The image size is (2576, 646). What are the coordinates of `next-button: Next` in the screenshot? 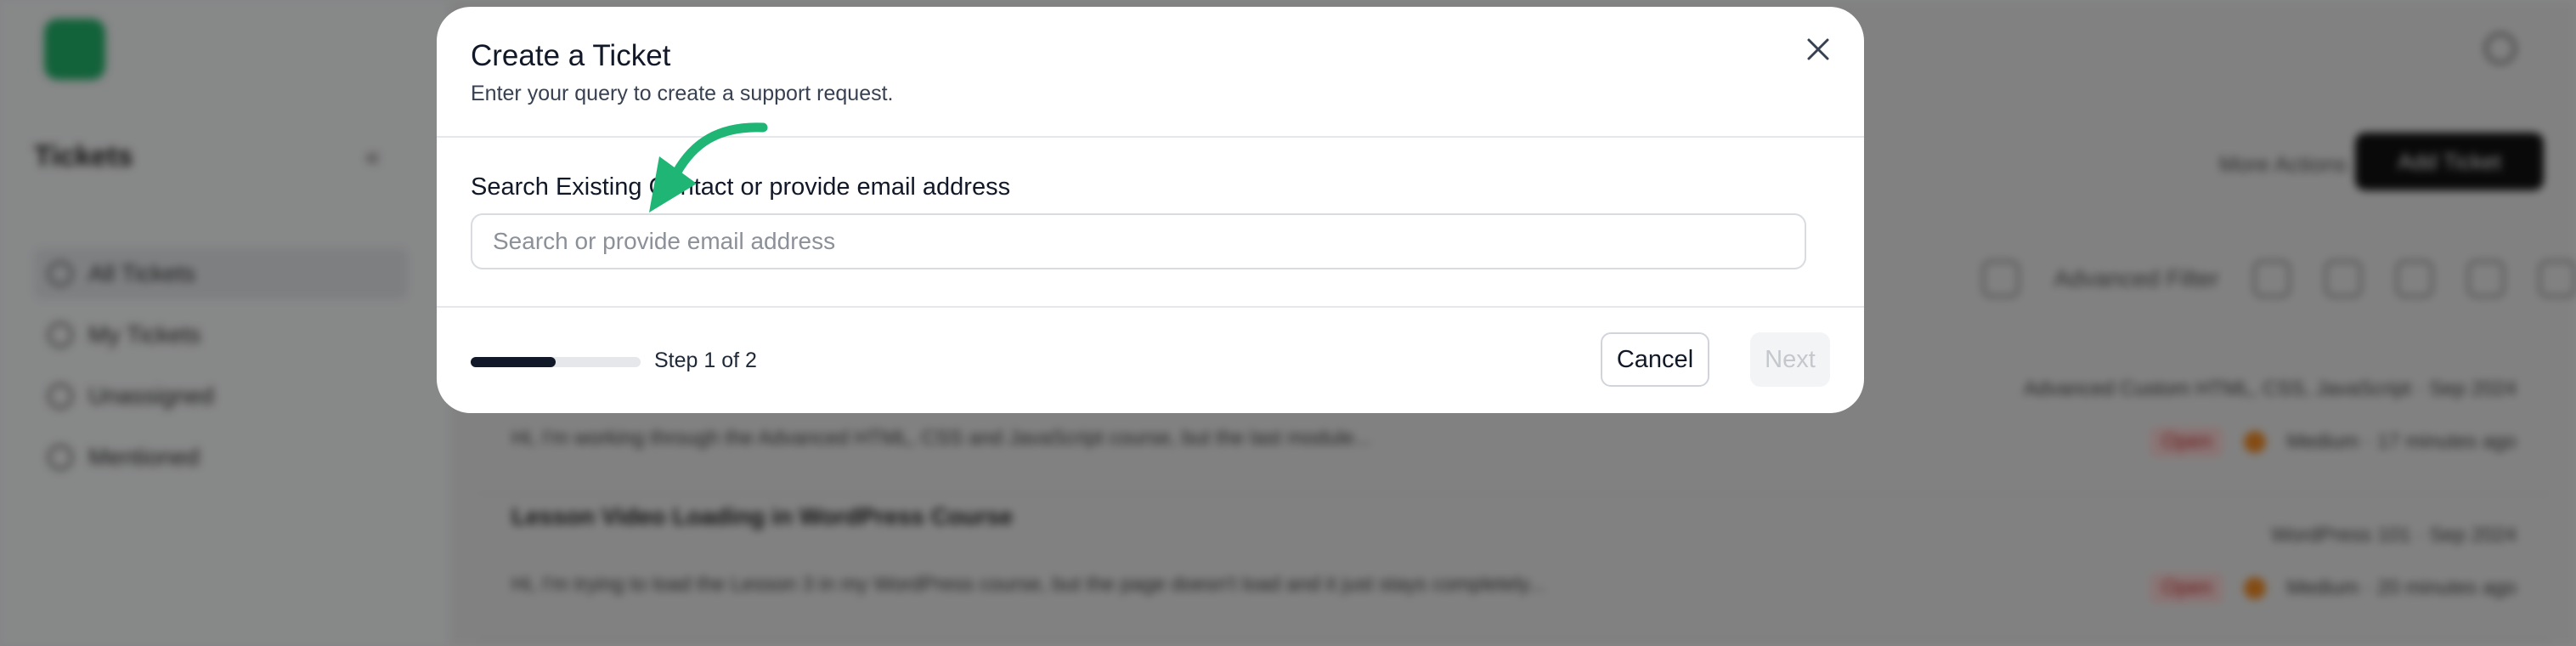 It's located at (1790, 359).